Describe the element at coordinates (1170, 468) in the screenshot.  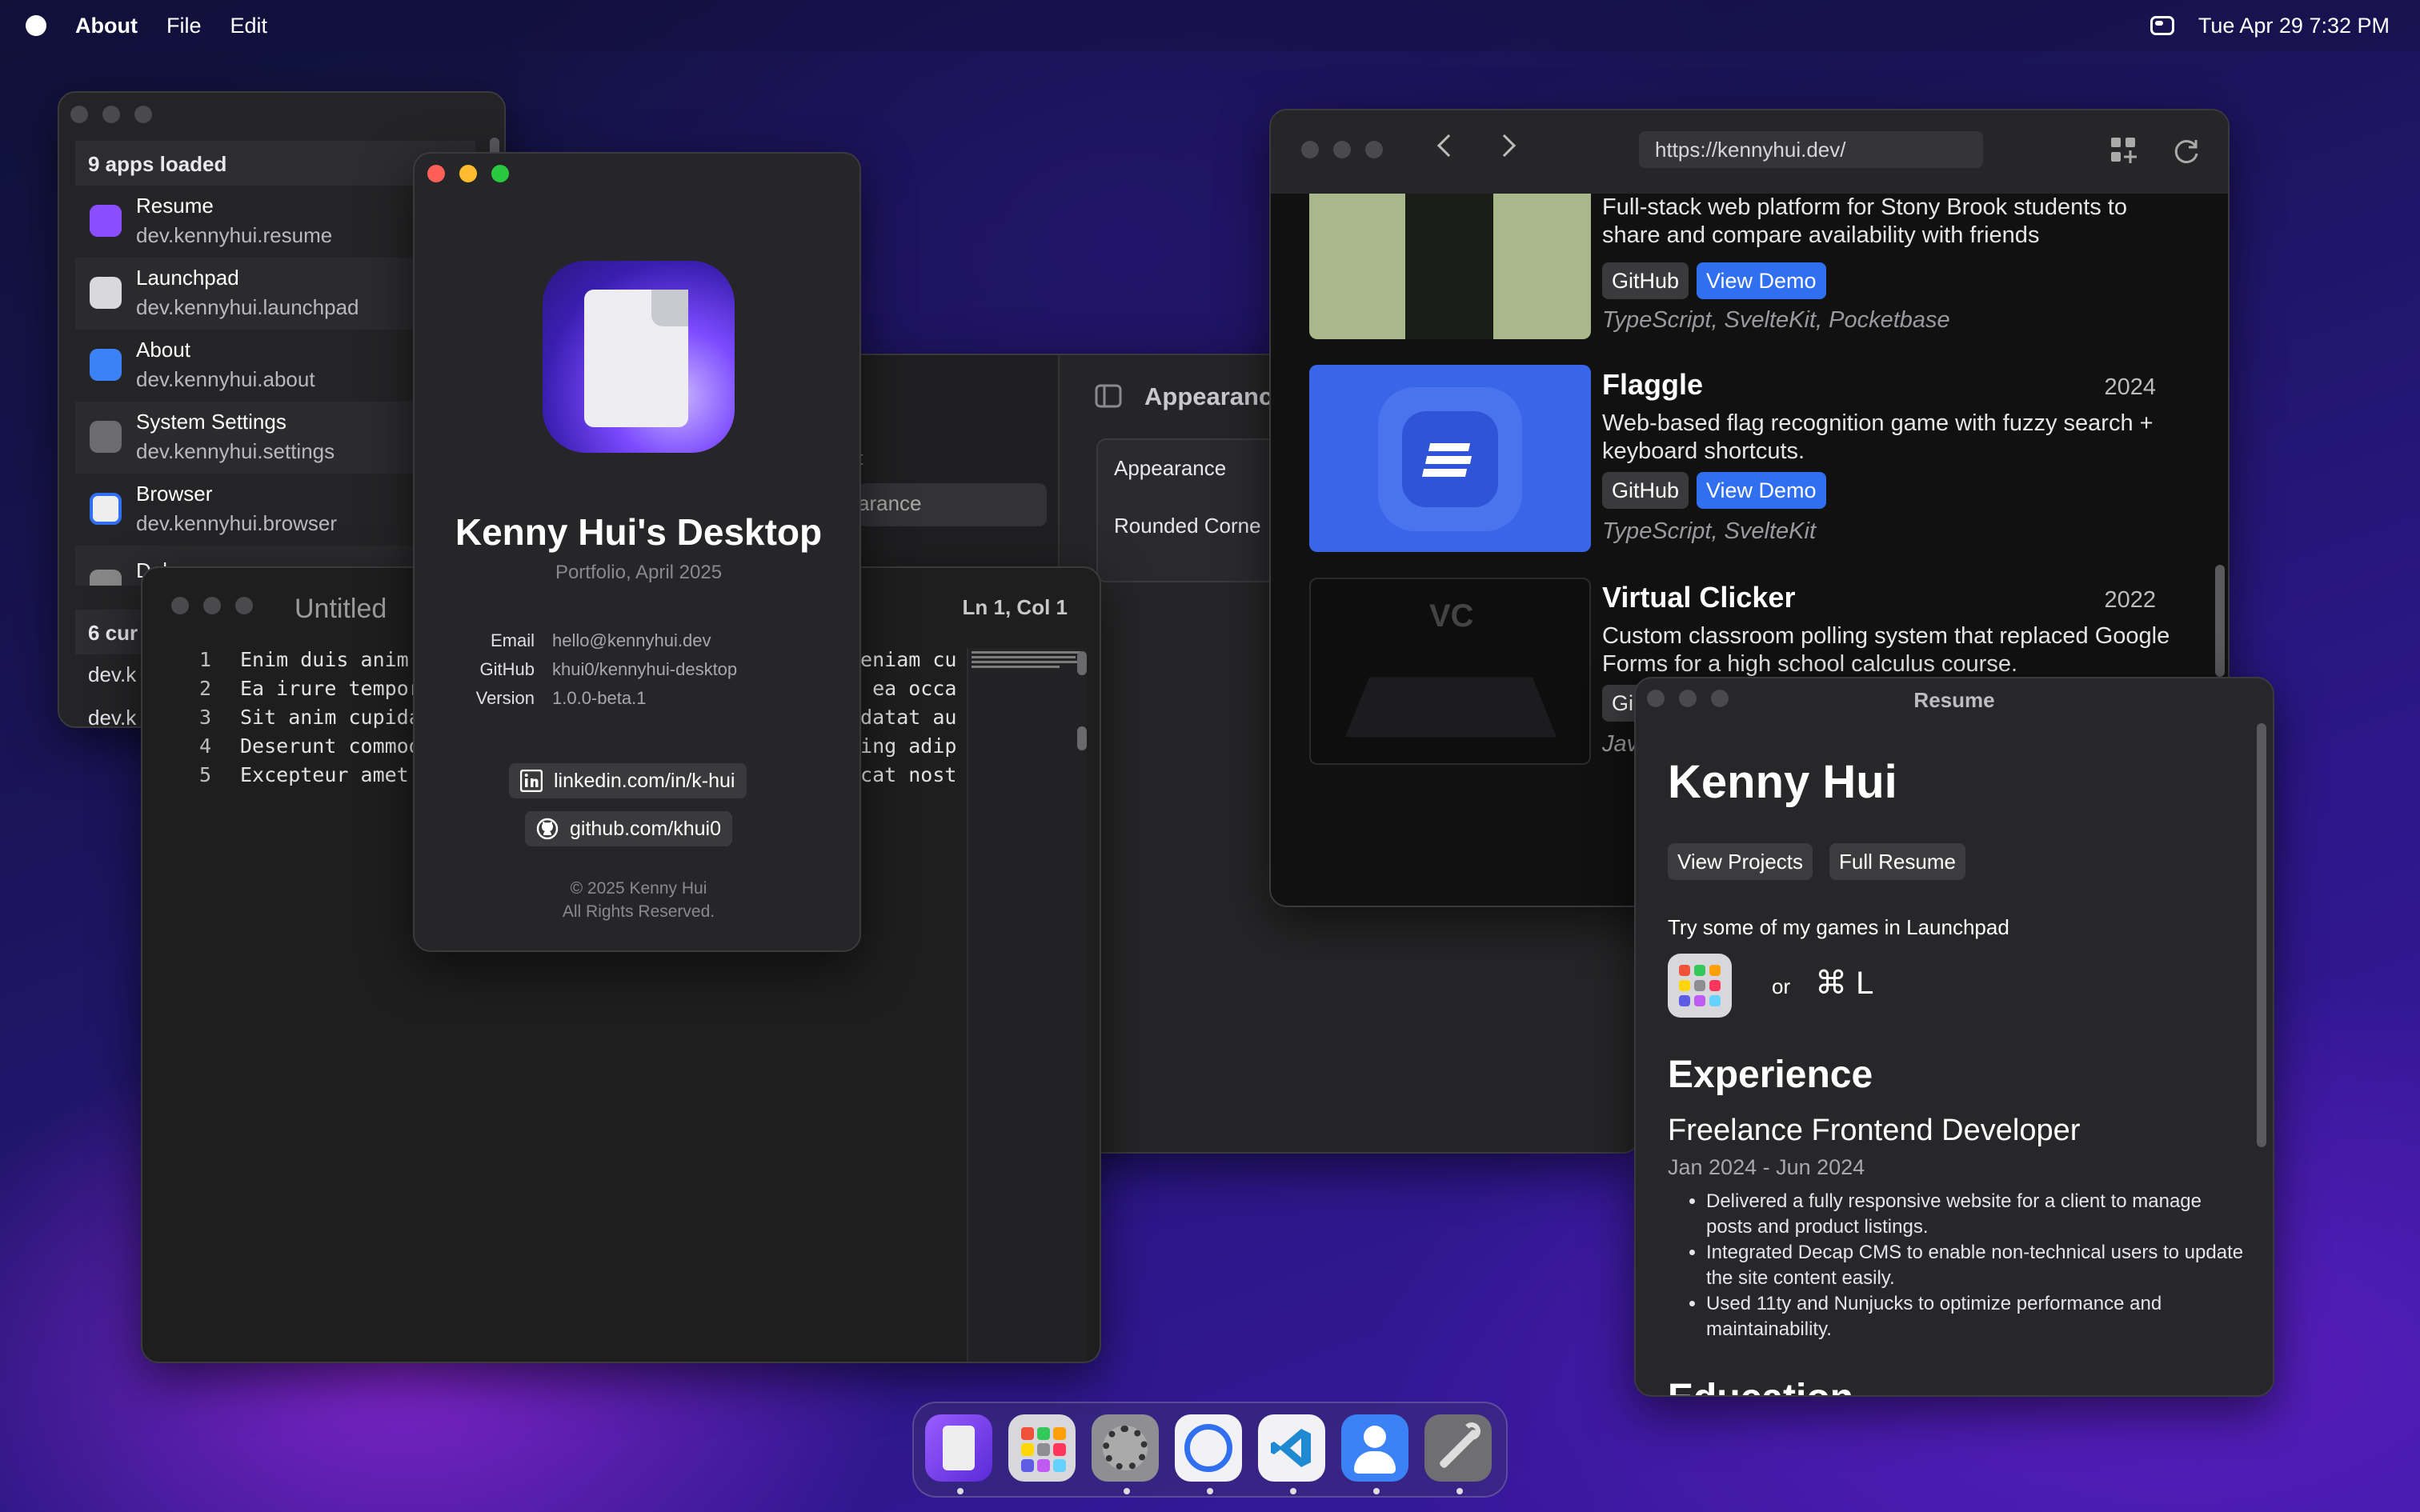
I see `settings-row-appearance: Appearance` at that location.